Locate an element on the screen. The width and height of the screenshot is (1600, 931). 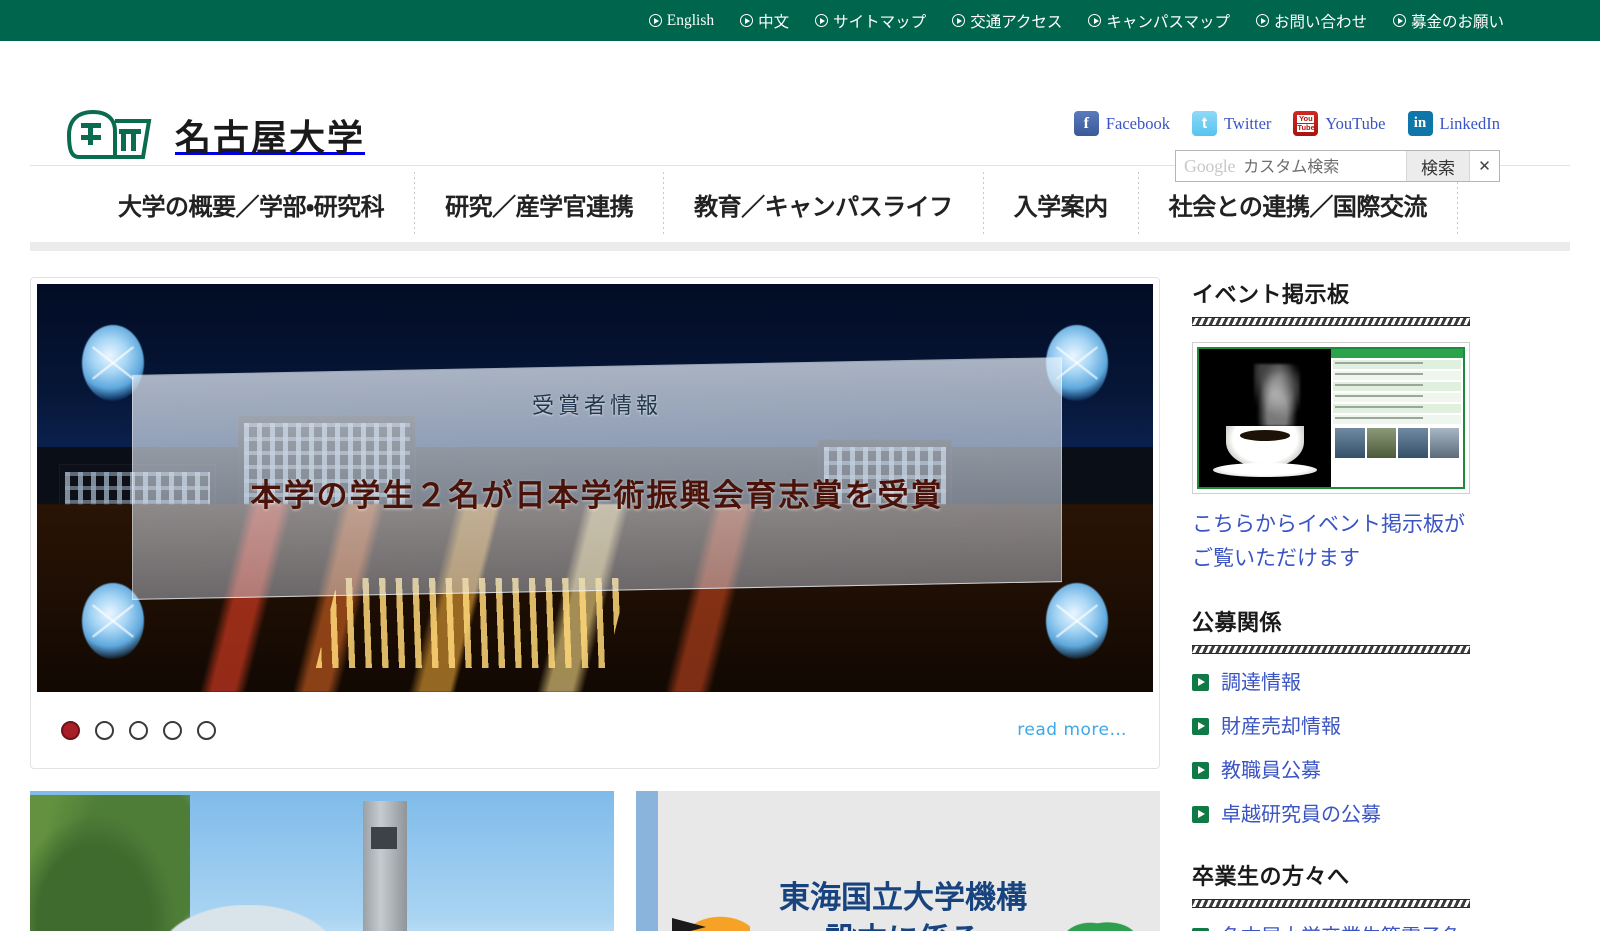
nav-item-research: 研究／産学官連携 is located at coordinates (539, 204).